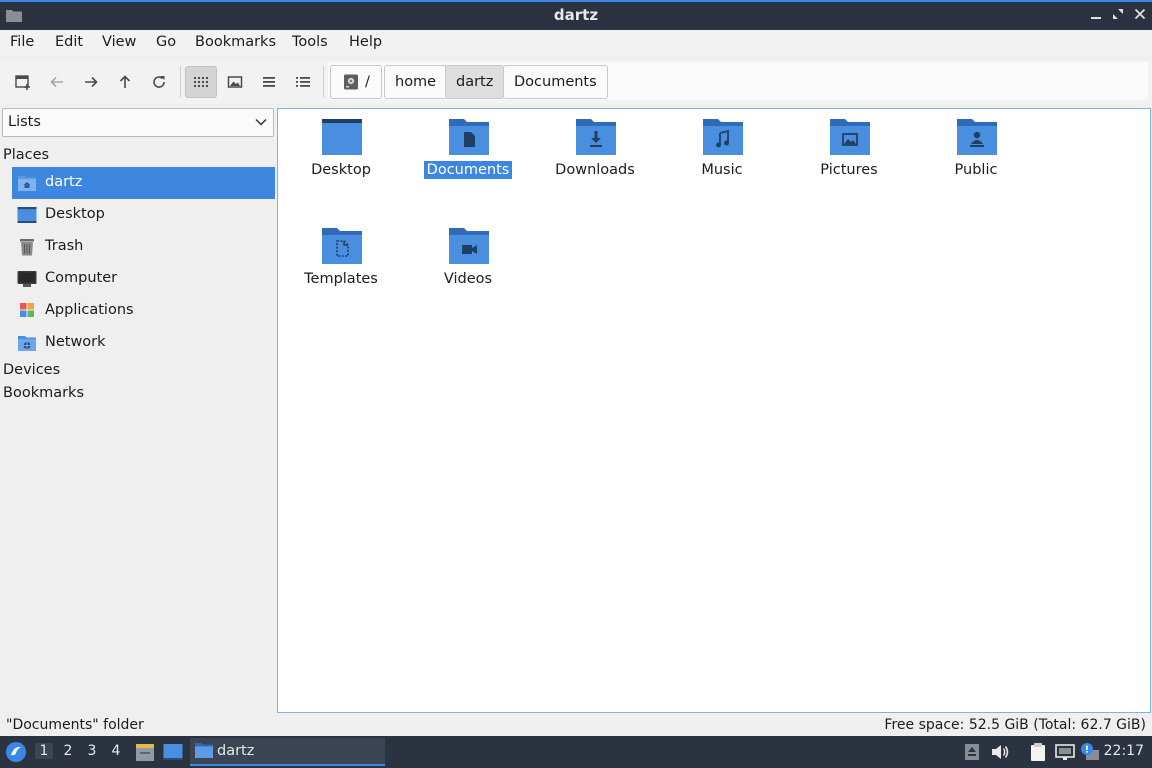  Describe the element at coordinates (27, 343) in the screenshot. I see `network-icon` at that location.